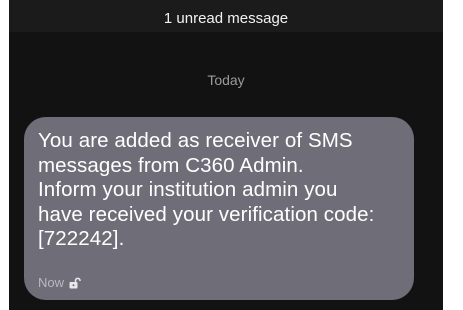  What do you see at coordinates (75, 283) in the screenshot?
I see `unlocked-lock-icon` at bounding box center [75, 283].